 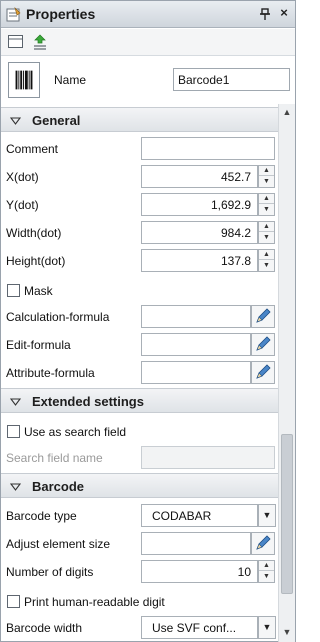 I want to click on scroll-down-icon: ▼, so click(x=287, y=633).